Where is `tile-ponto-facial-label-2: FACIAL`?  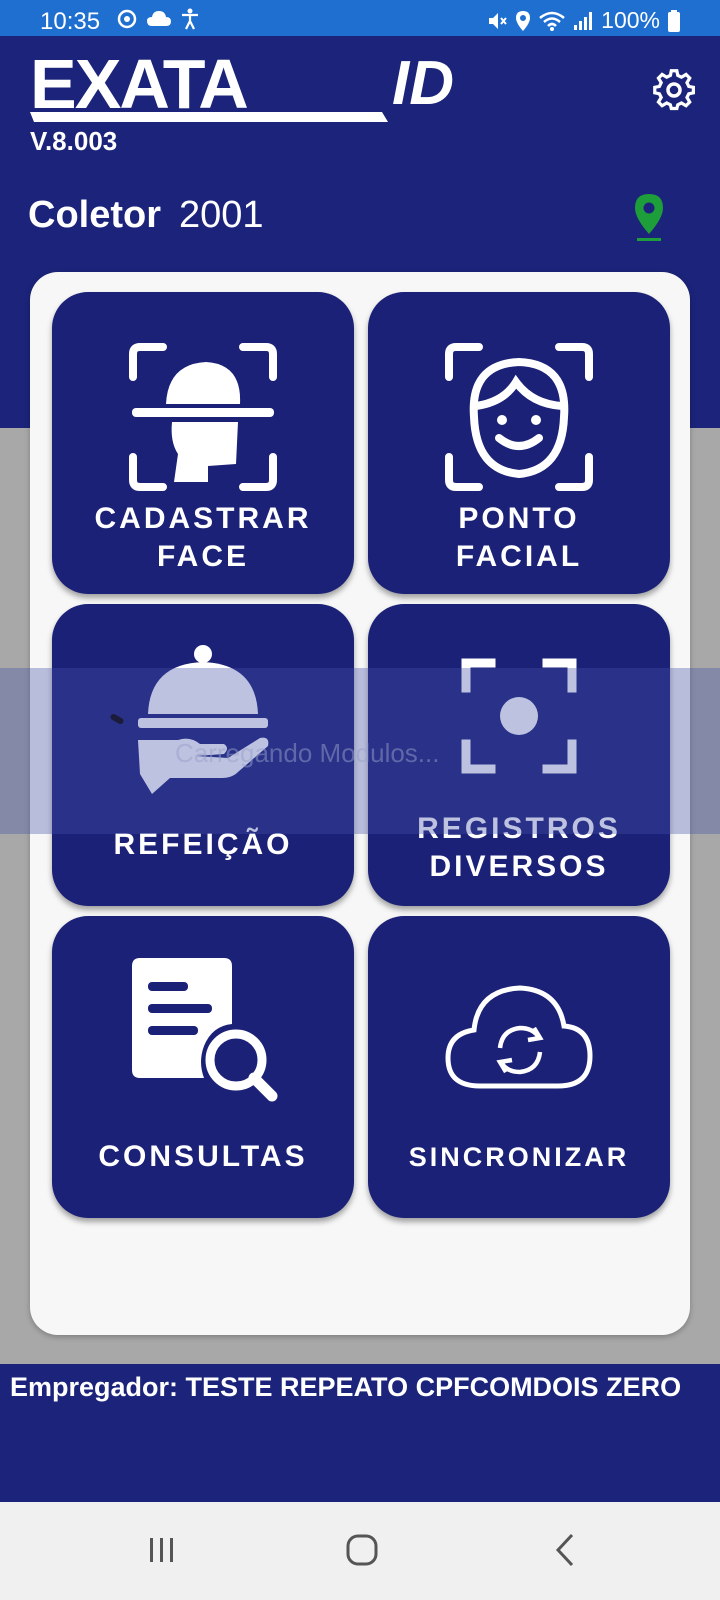
tile-ponto-facial-label-2: FACIAL is located at coordinates (519, 556).